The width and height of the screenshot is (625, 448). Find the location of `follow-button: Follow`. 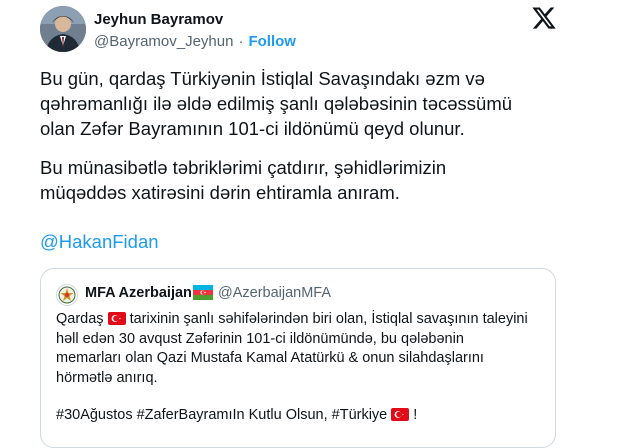

follow-button: Follow is located at coordinates (272, 41).